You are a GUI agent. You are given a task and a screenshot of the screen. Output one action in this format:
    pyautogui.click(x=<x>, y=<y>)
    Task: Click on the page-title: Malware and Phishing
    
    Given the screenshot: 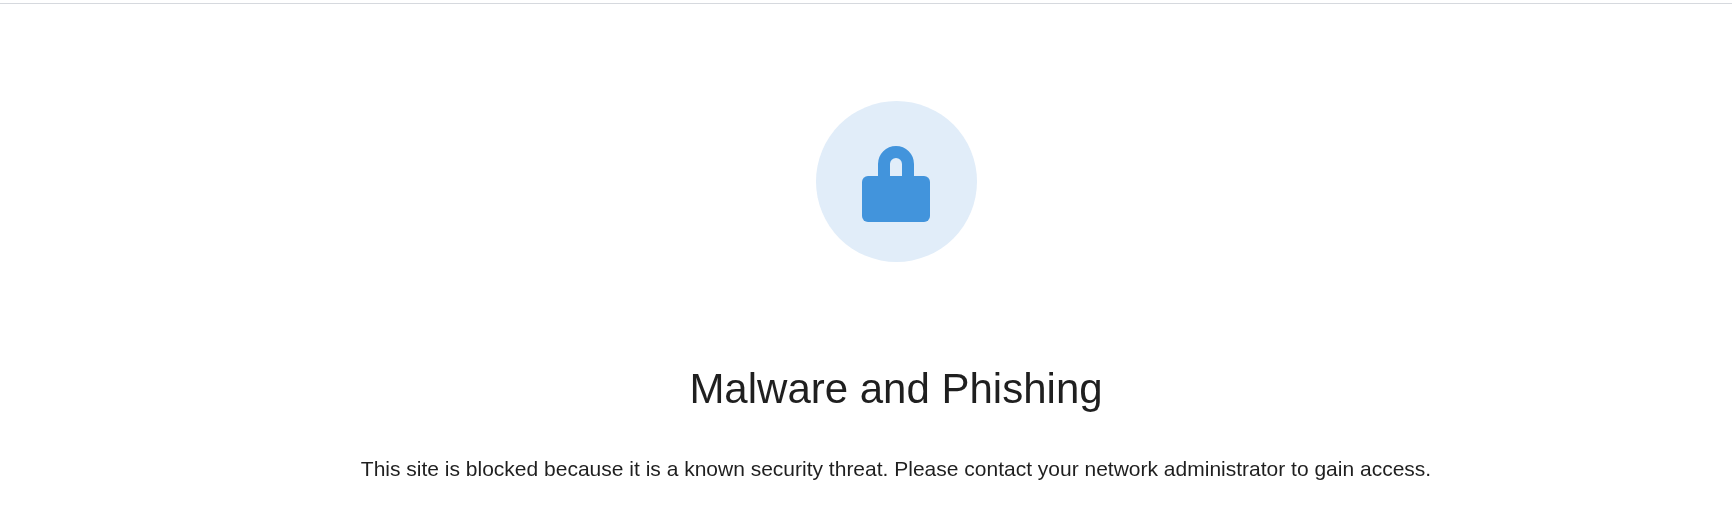 What is the action you would take?
    pyautogui.click(x=896, y=389)
    